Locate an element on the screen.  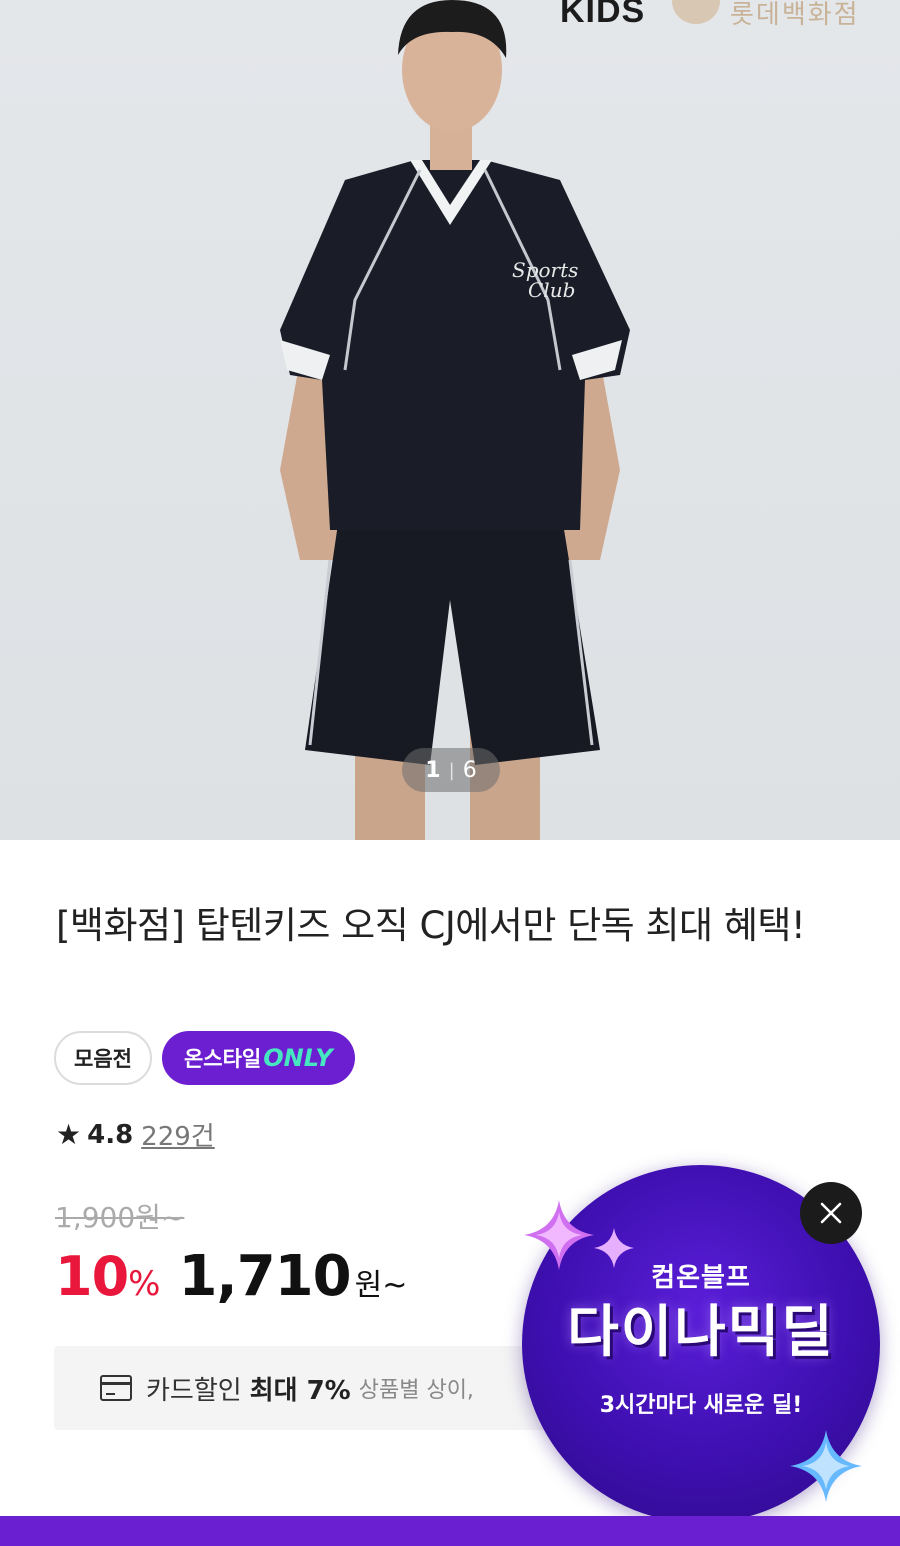
counter-current: 1 is located at coordinates (433, 770).